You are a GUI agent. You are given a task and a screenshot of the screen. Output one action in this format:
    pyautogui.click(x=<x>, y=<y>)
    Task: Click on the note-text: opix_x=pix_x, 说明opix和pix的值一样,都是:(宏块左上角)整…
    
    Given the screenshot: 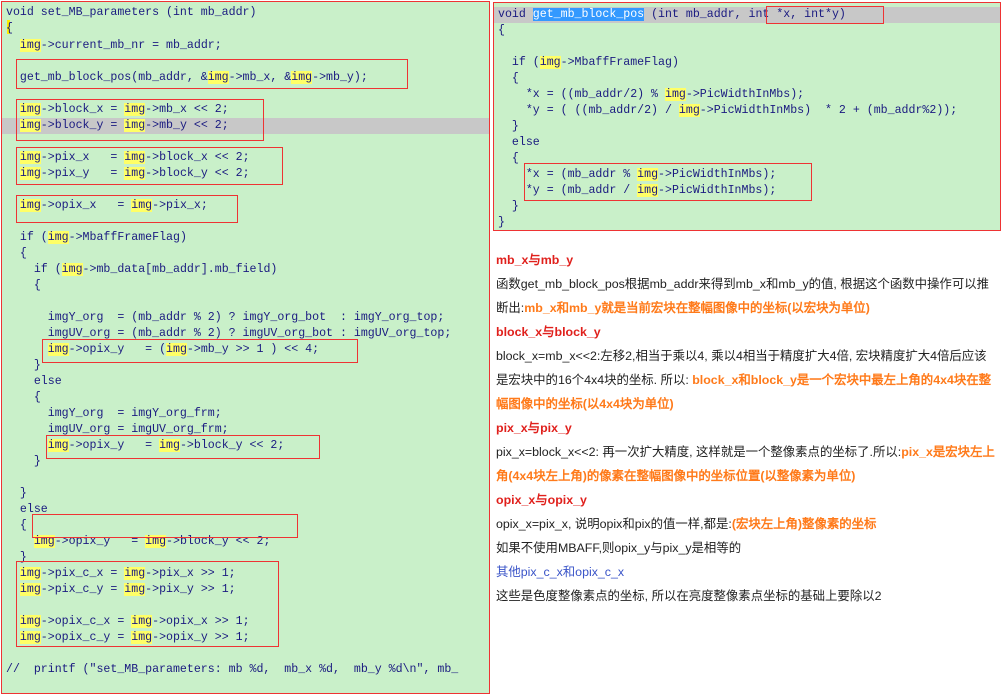 What is the action you would take?
    pyautogui.click(x=686, y=524)
    